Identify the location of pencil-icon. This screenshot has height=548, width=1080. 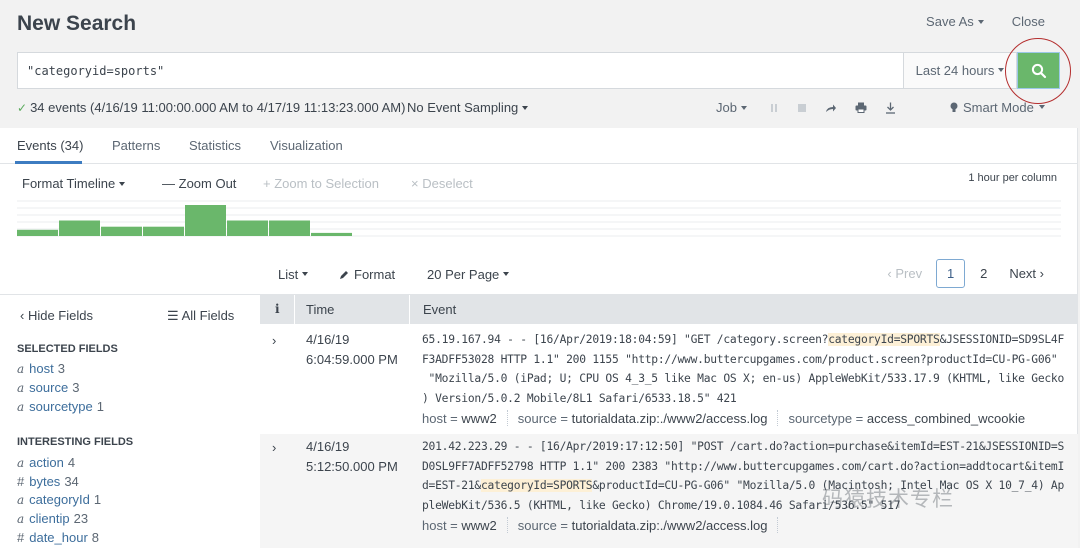
(344, 274).